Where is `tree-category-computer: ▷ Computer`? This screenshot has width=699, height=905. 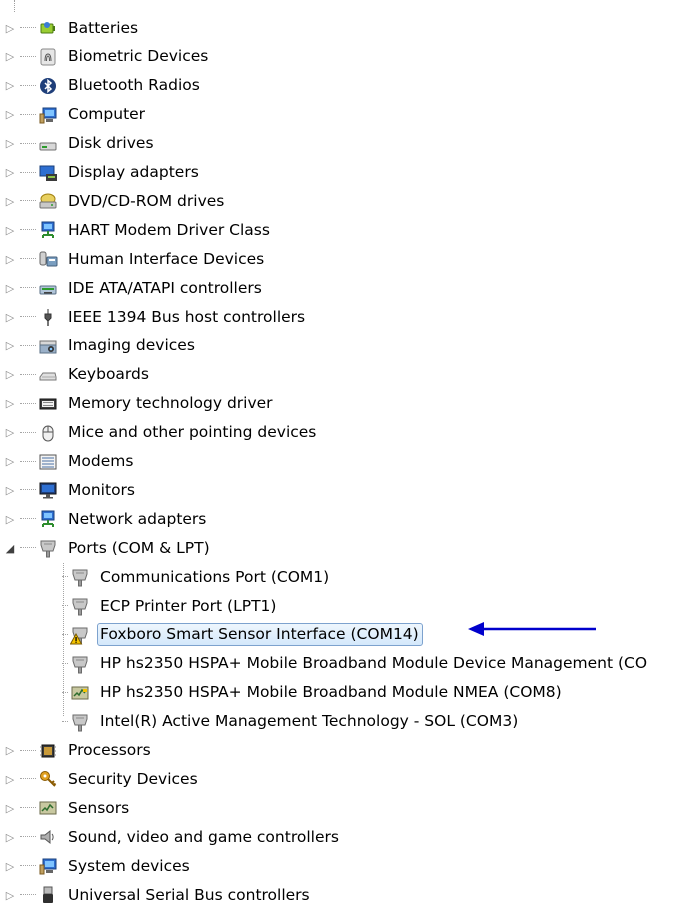
tree-category-computer: ▷ Computer is located at coordinates (74, 115).